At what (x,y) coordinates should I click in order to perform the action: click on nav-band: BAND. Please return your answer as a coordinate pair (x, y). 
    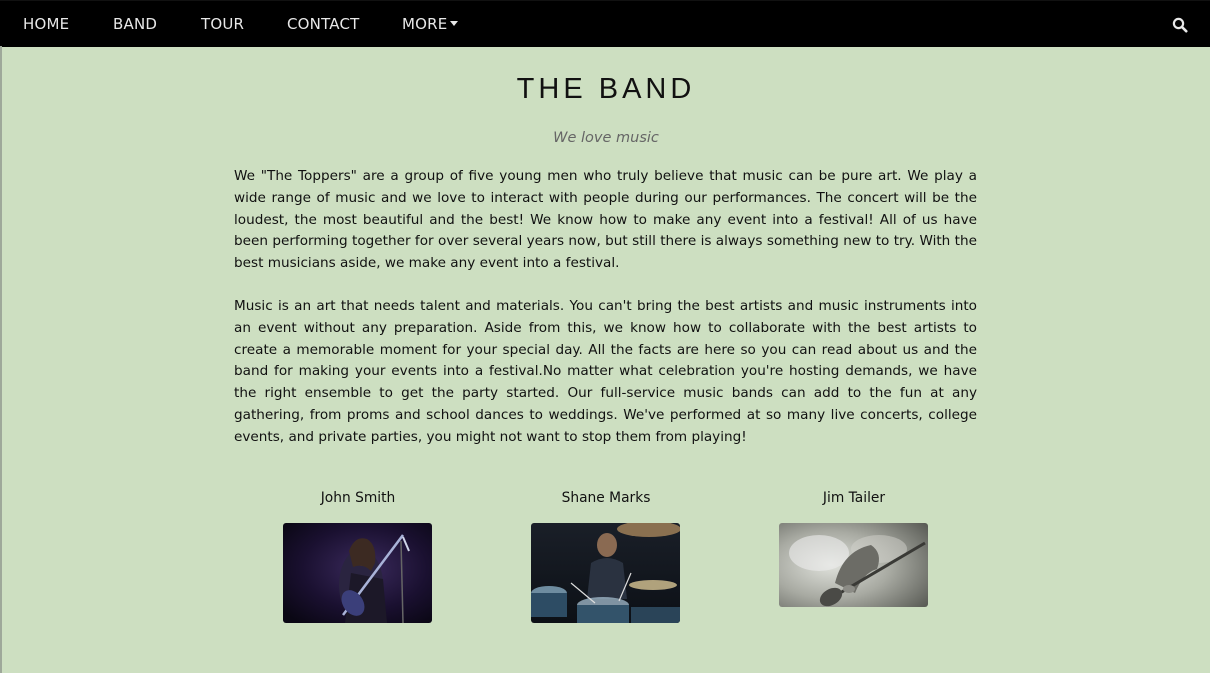
    Looking at the image, I should click on (135, 24).